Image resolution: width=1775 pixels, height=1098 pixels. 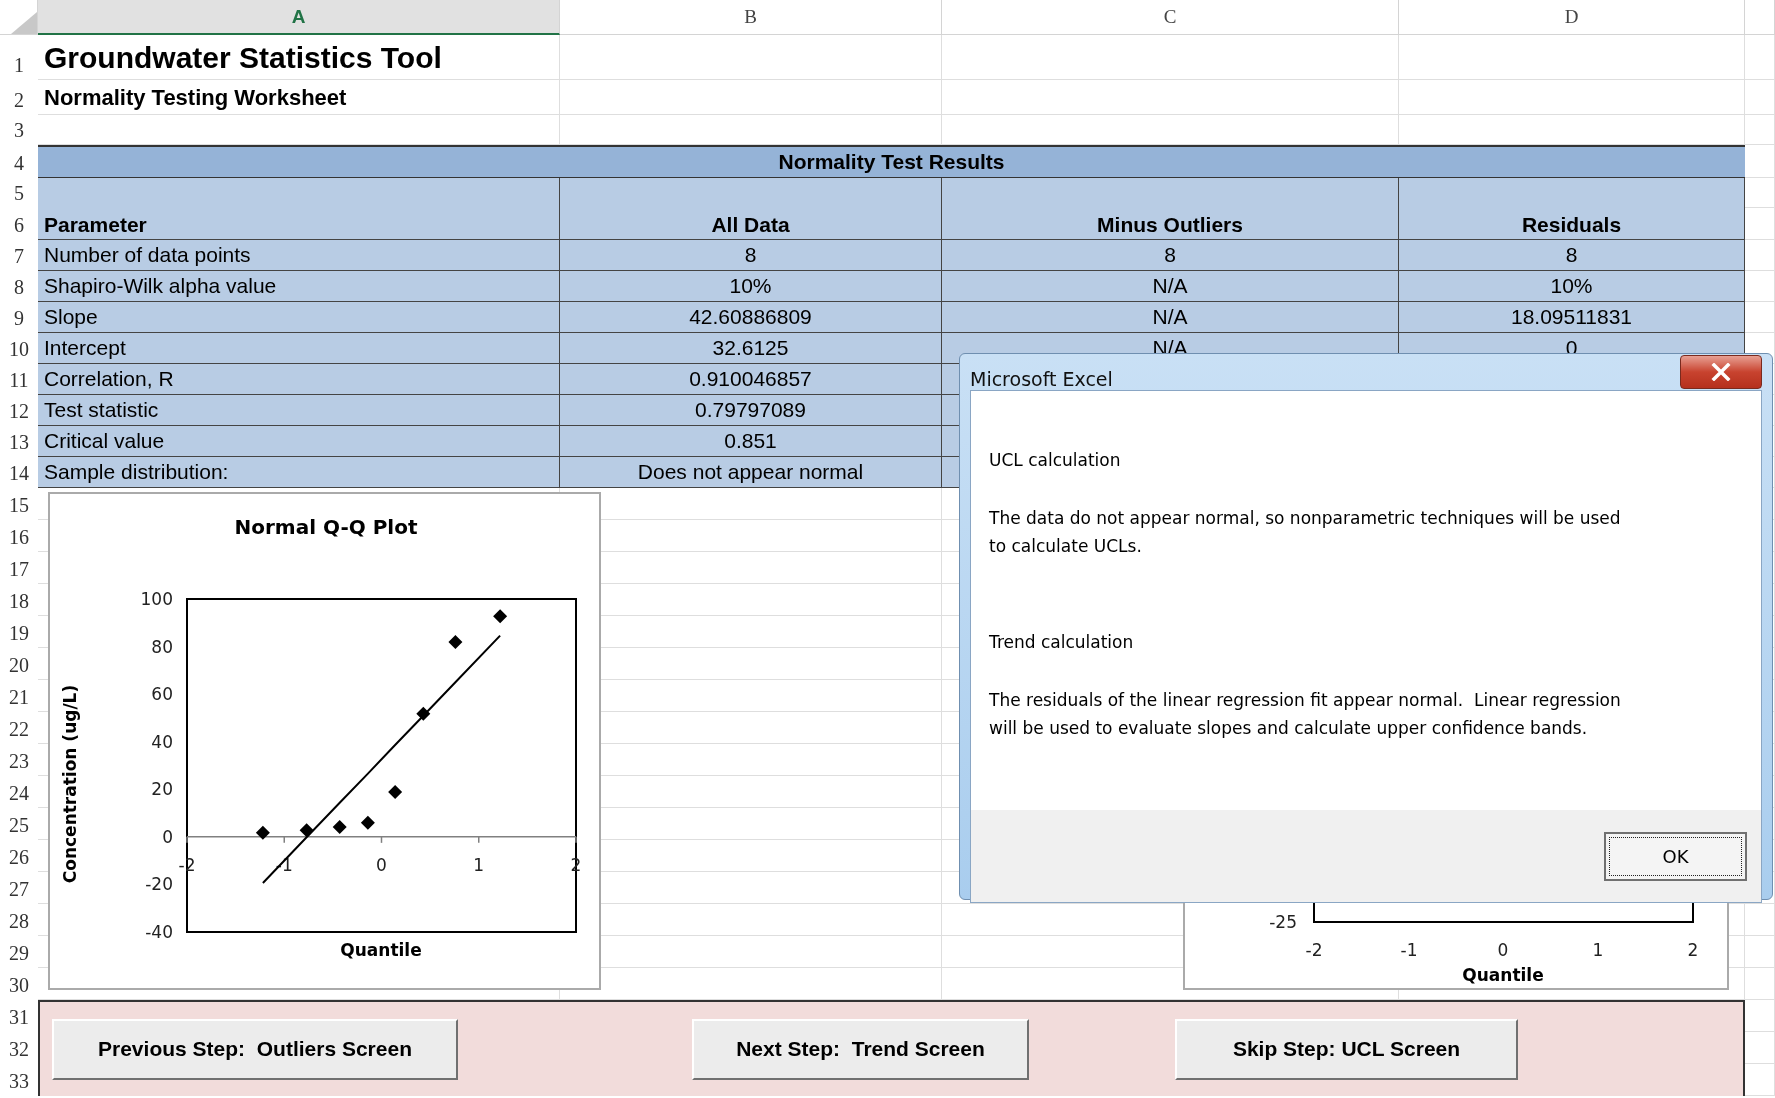 What do you see at coordinates (156, 599) in the screenshot?
I see `axis-tick-label: 100` at bounding box center [156, 599].